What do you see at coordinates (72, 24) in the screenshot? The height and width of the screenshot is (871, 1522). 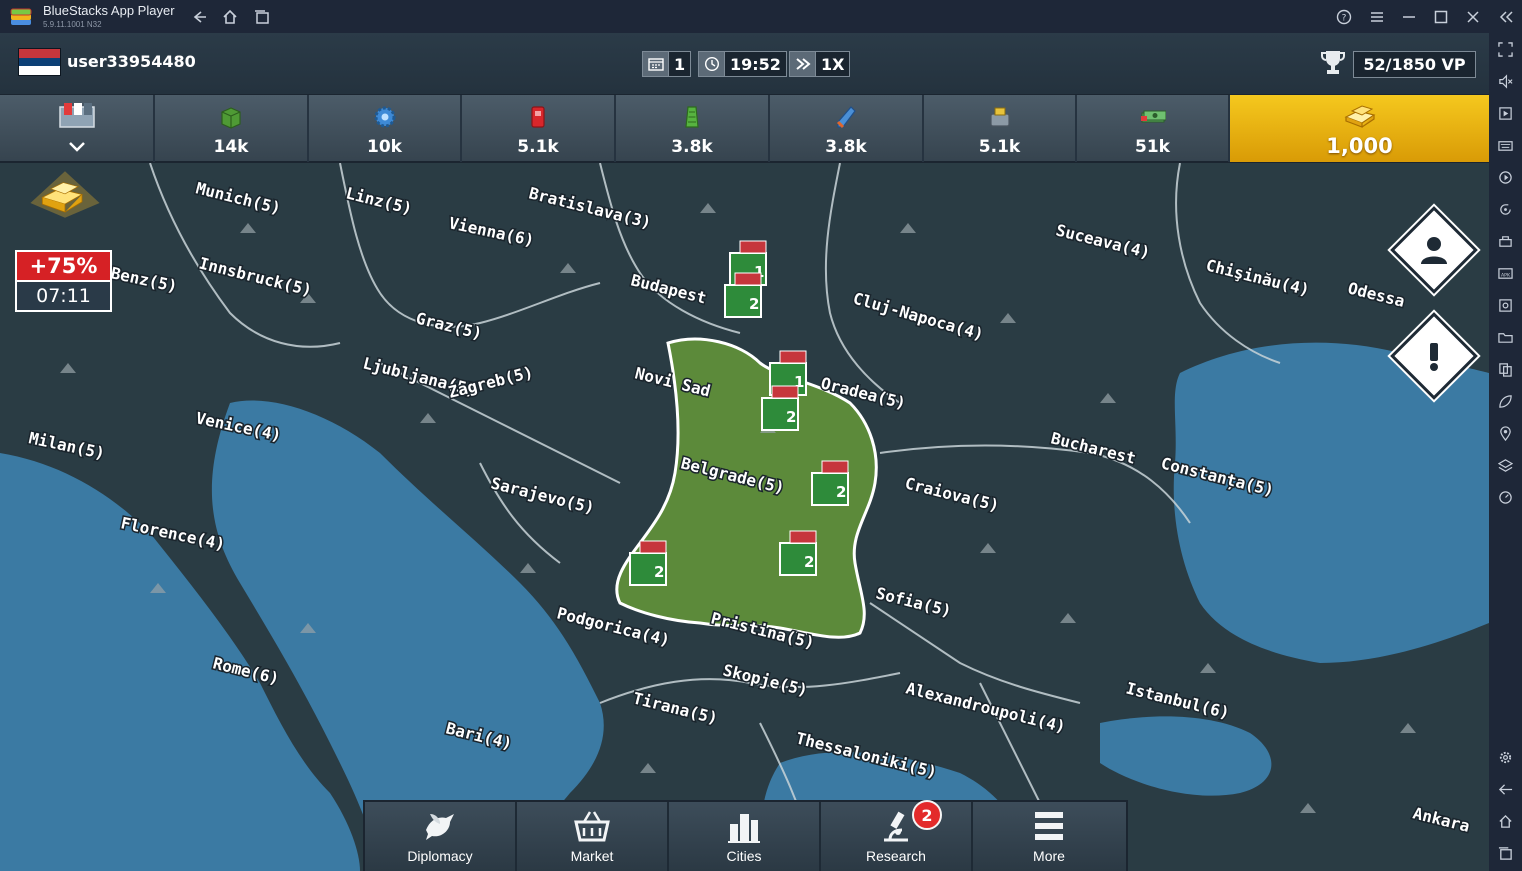 I see `window-version: 5.9.11.1001 N32` at bounding box center [72, 24].